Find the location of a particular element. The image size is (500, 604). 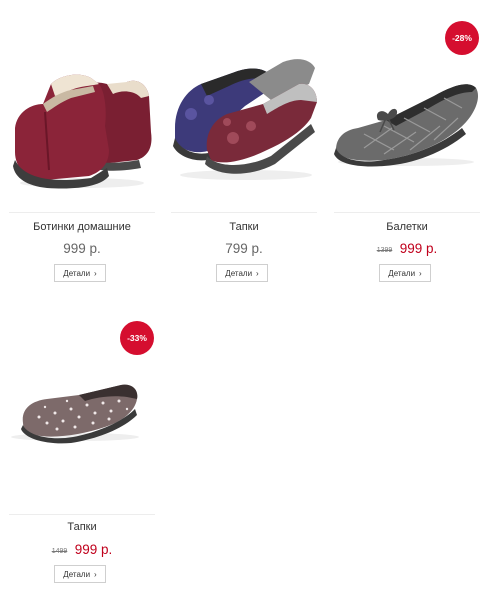

old-price: 1499 is located at coordinates (59, 551).